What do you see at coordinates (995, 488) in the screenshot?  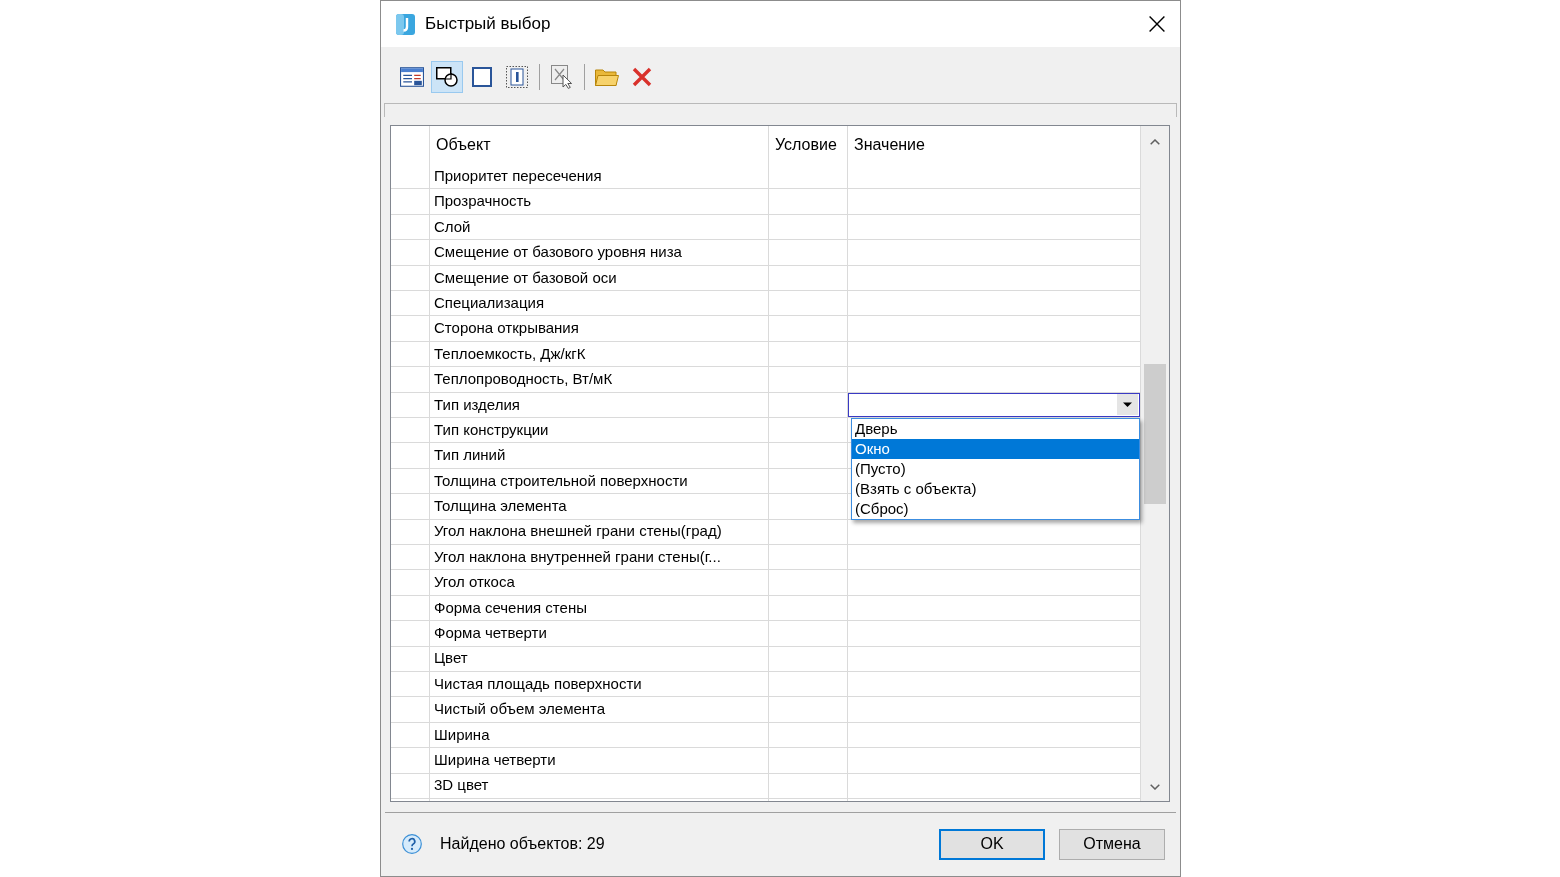 I see `dropdown-option: (Взять с объекта)` at bounding box center [995, 488].